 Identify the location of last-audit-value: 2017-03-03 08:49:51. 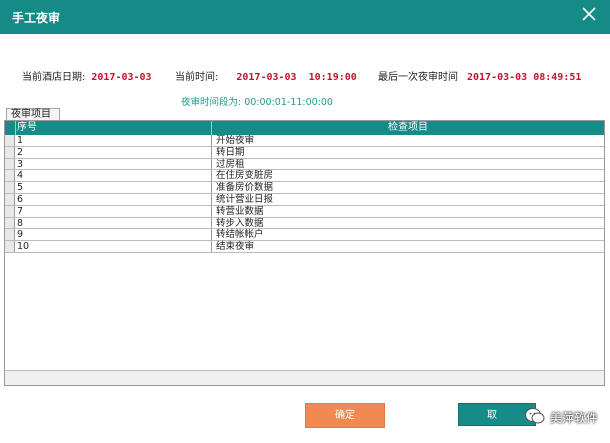
(524, 77).